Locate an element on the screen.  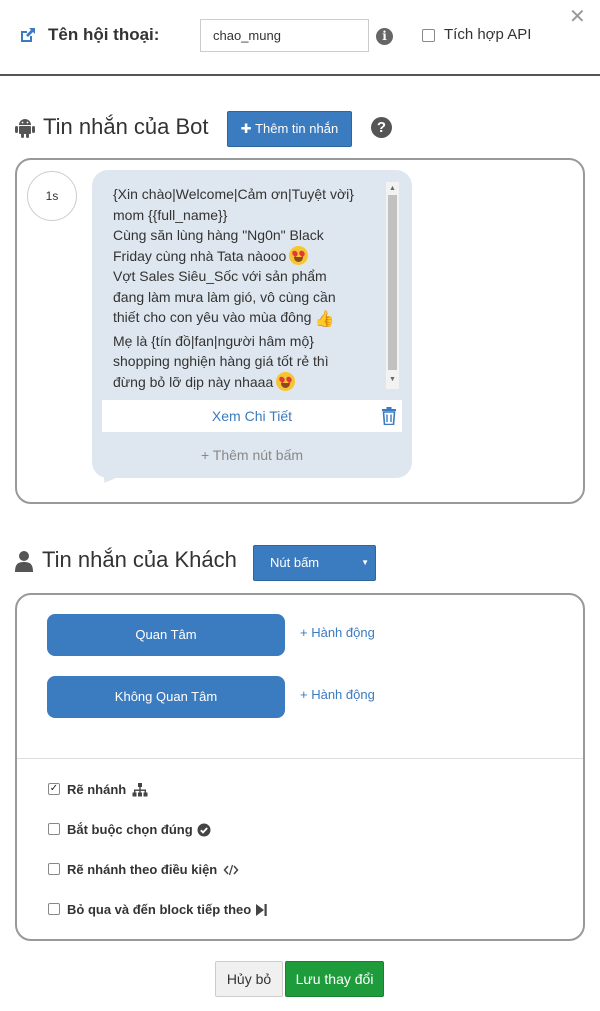
api-integration-label: Tích hợp API is located at coordinates (488, 34).